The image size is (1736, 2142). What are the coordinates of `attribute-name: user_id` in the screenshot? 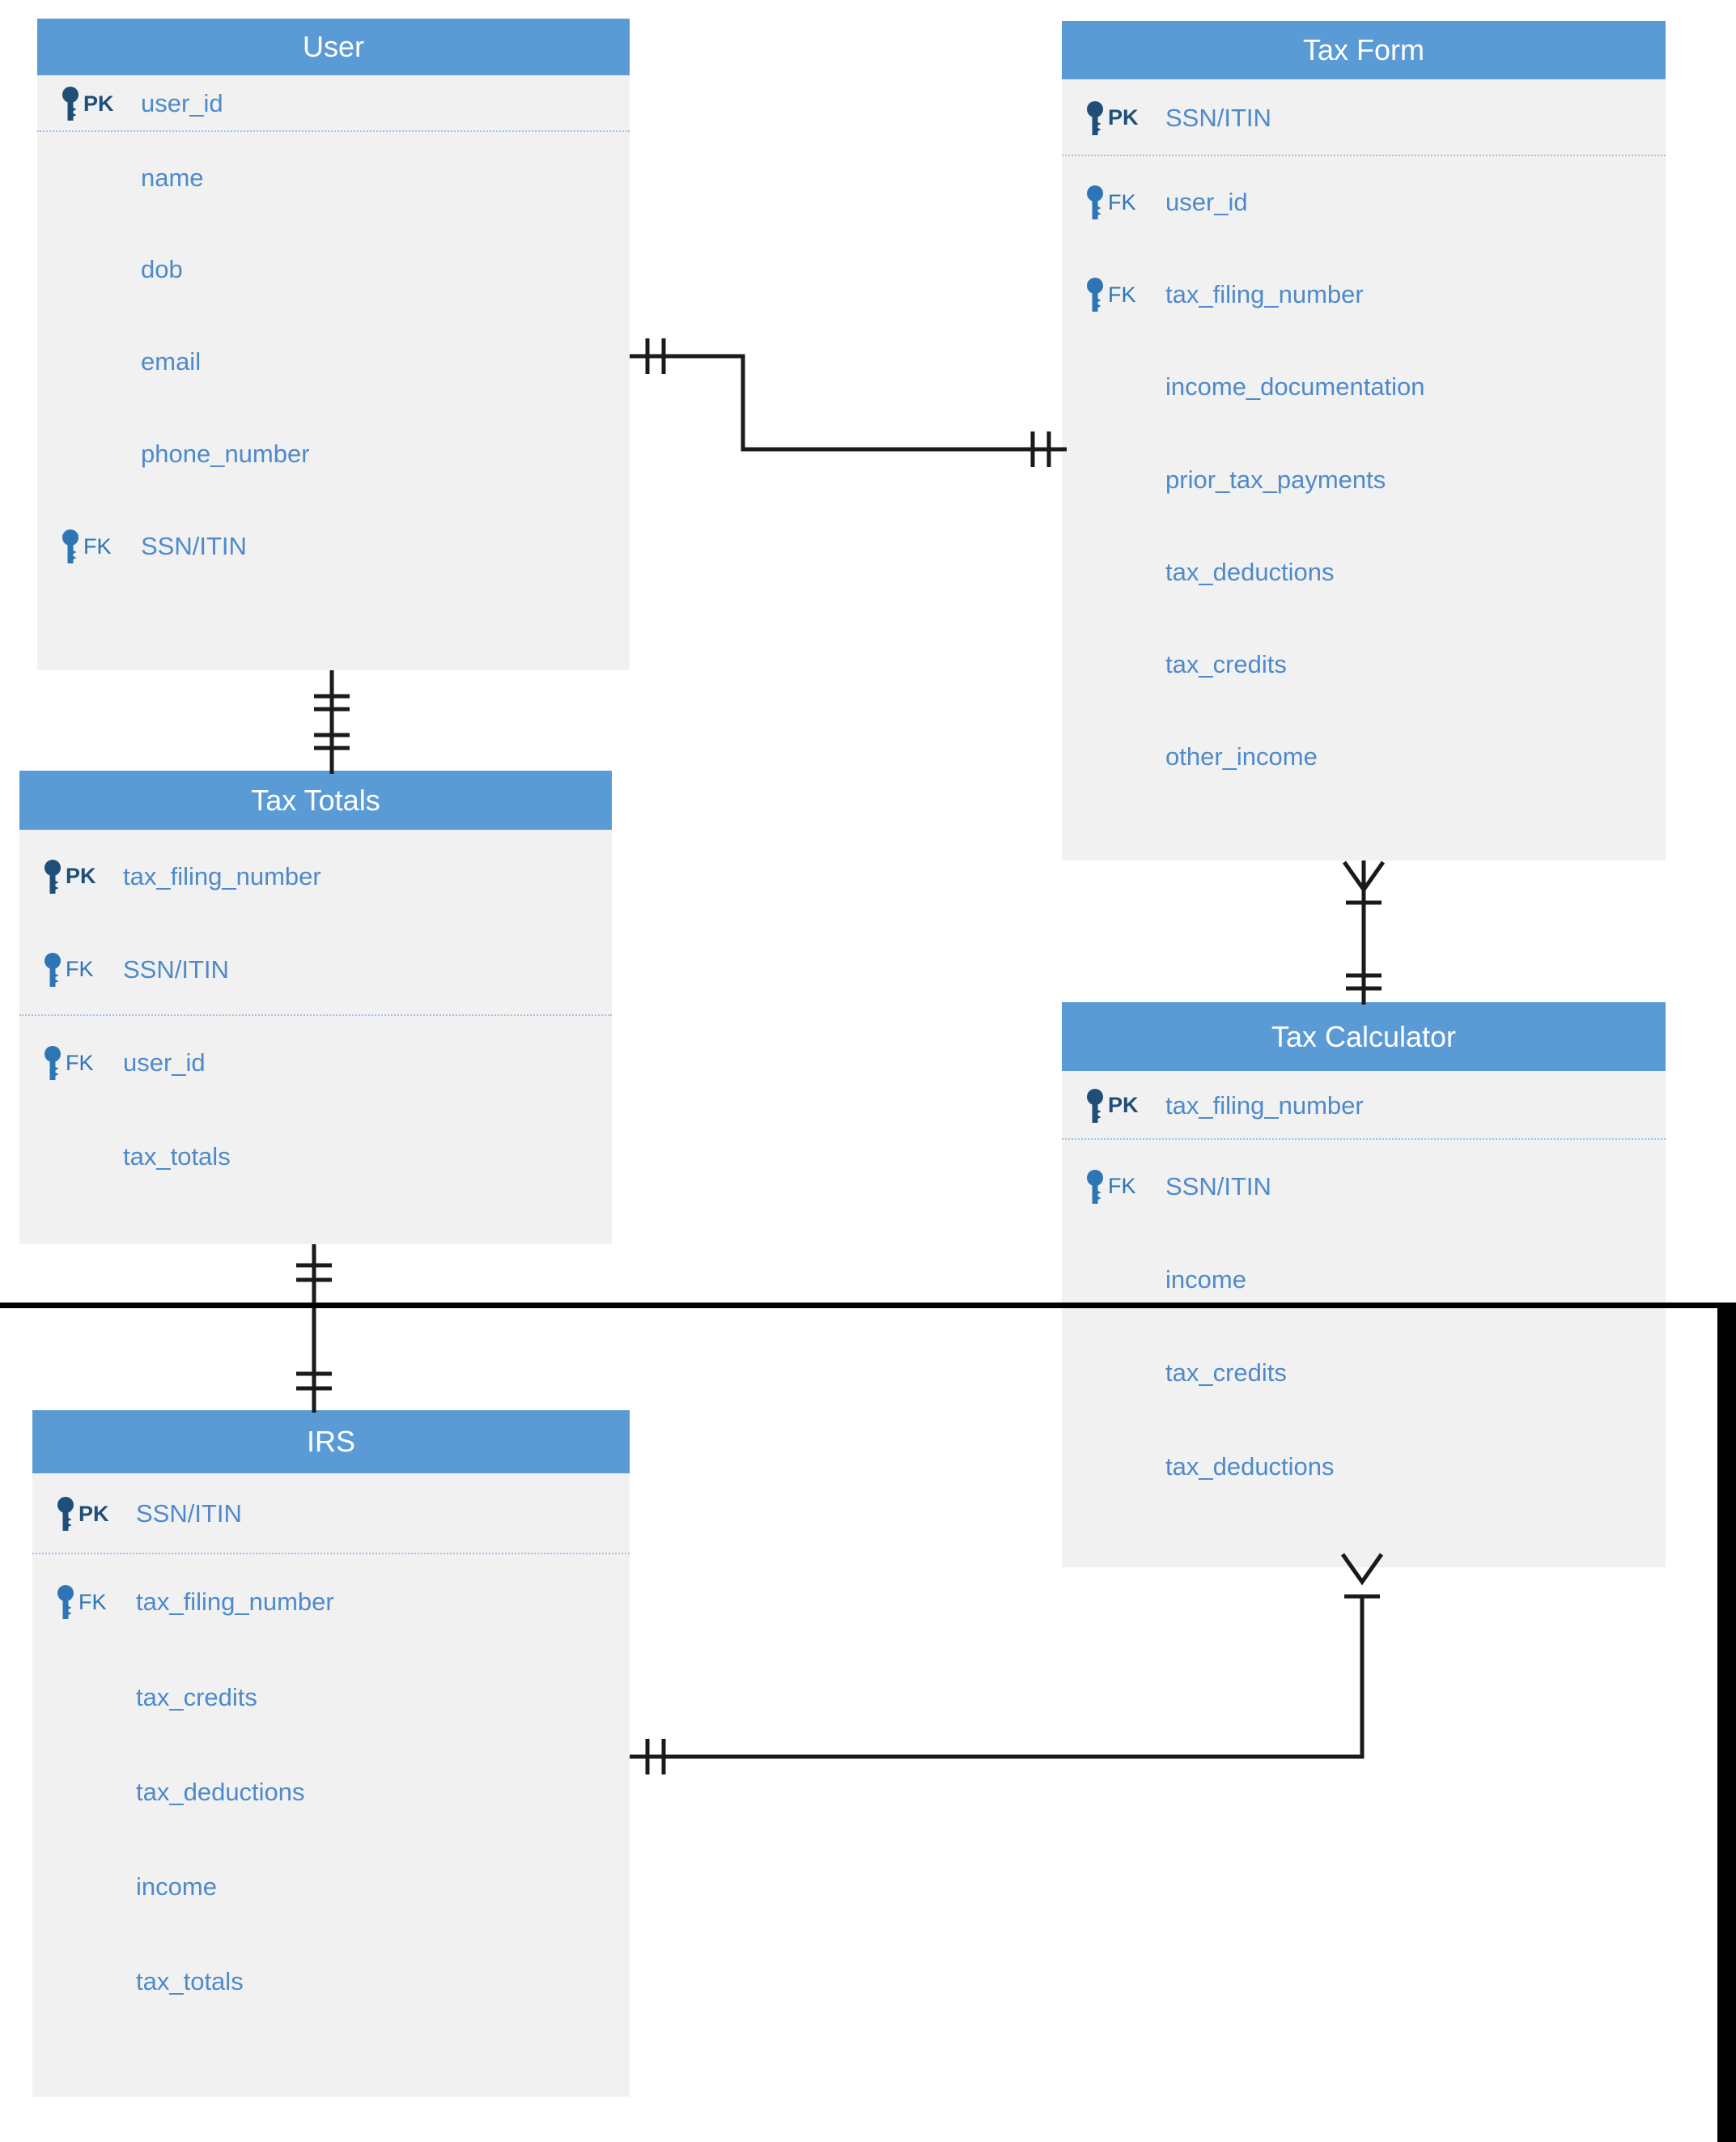 It's located at (182, 103).